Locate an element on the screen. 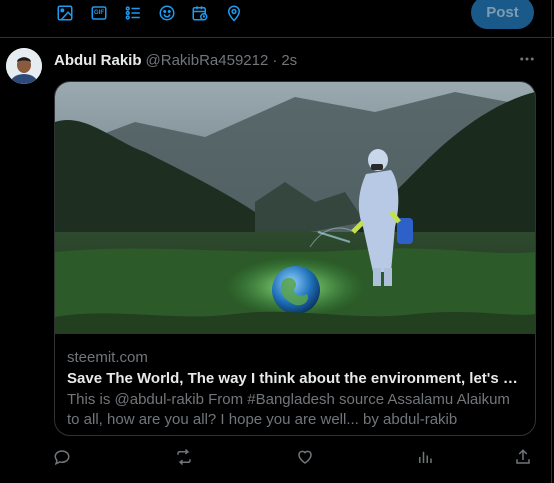 The image size is (554, 483). gif-icon: GIF is located at coordinates (99, 13).